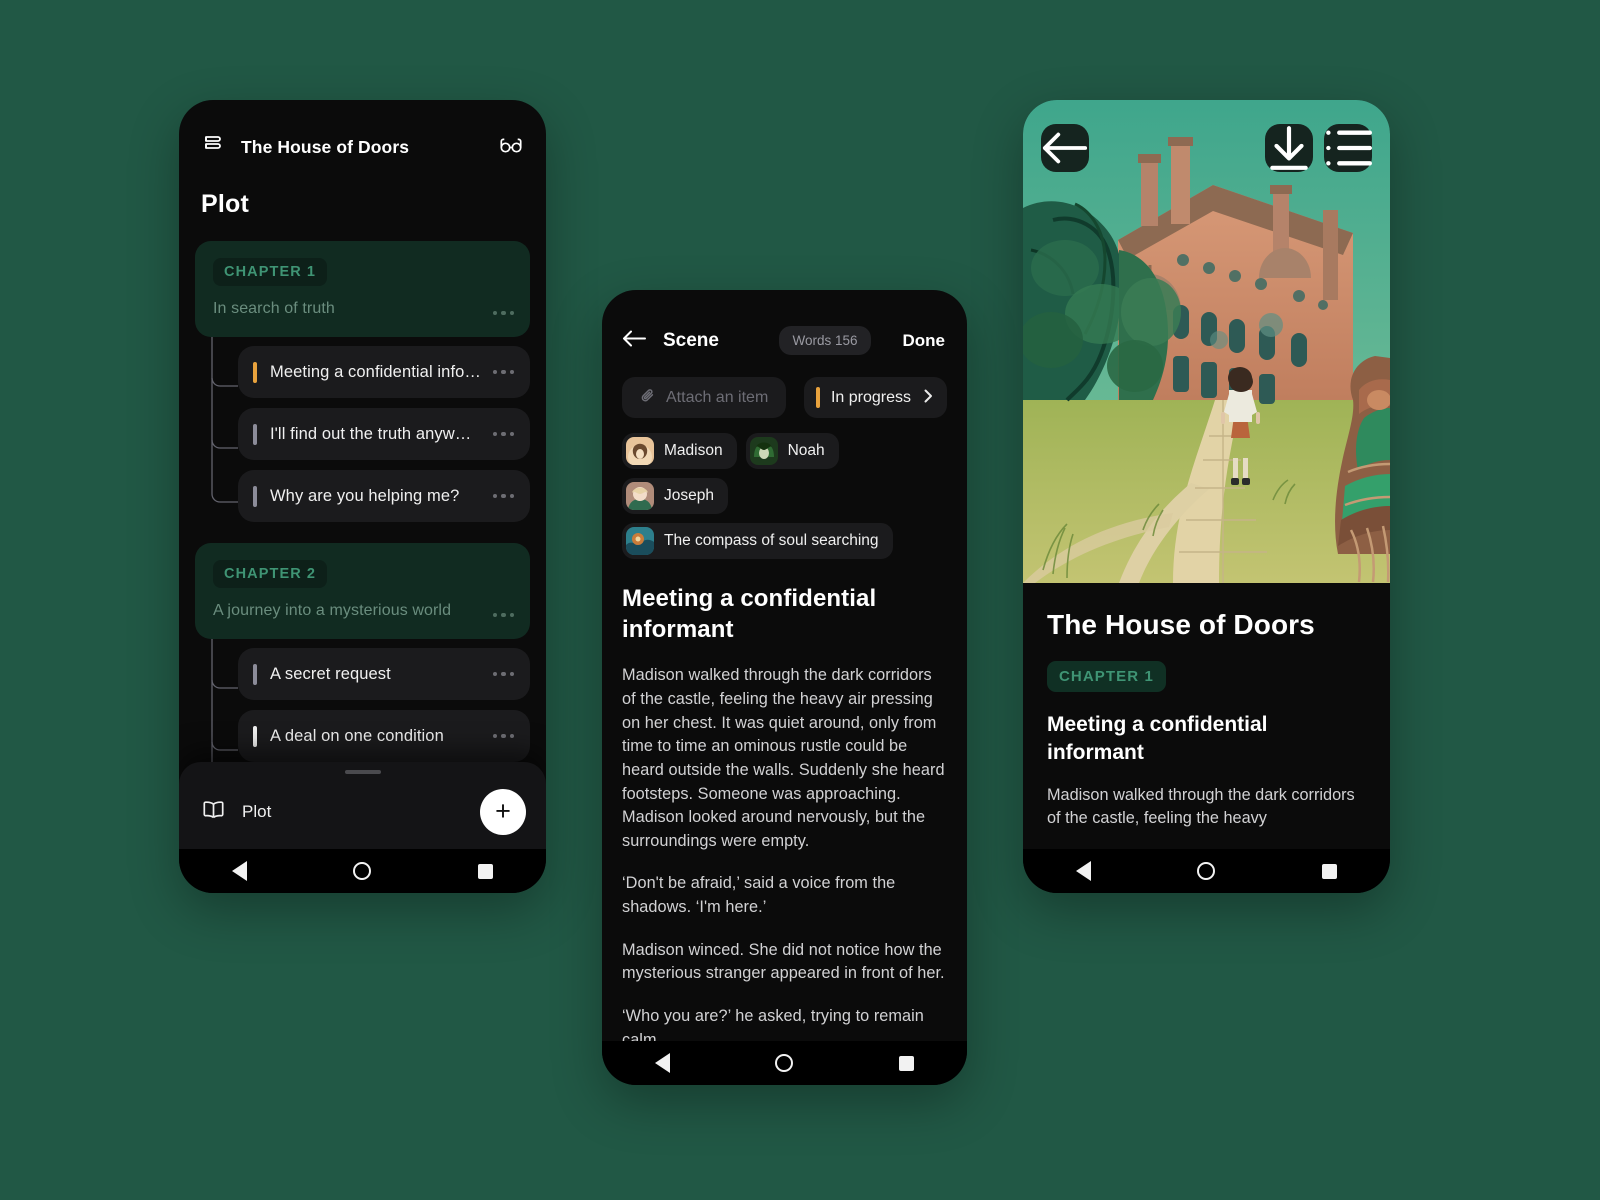 The image size is (1600, 1200). I want to click on scene-title: Why are you helping me?, so click(365, 495).